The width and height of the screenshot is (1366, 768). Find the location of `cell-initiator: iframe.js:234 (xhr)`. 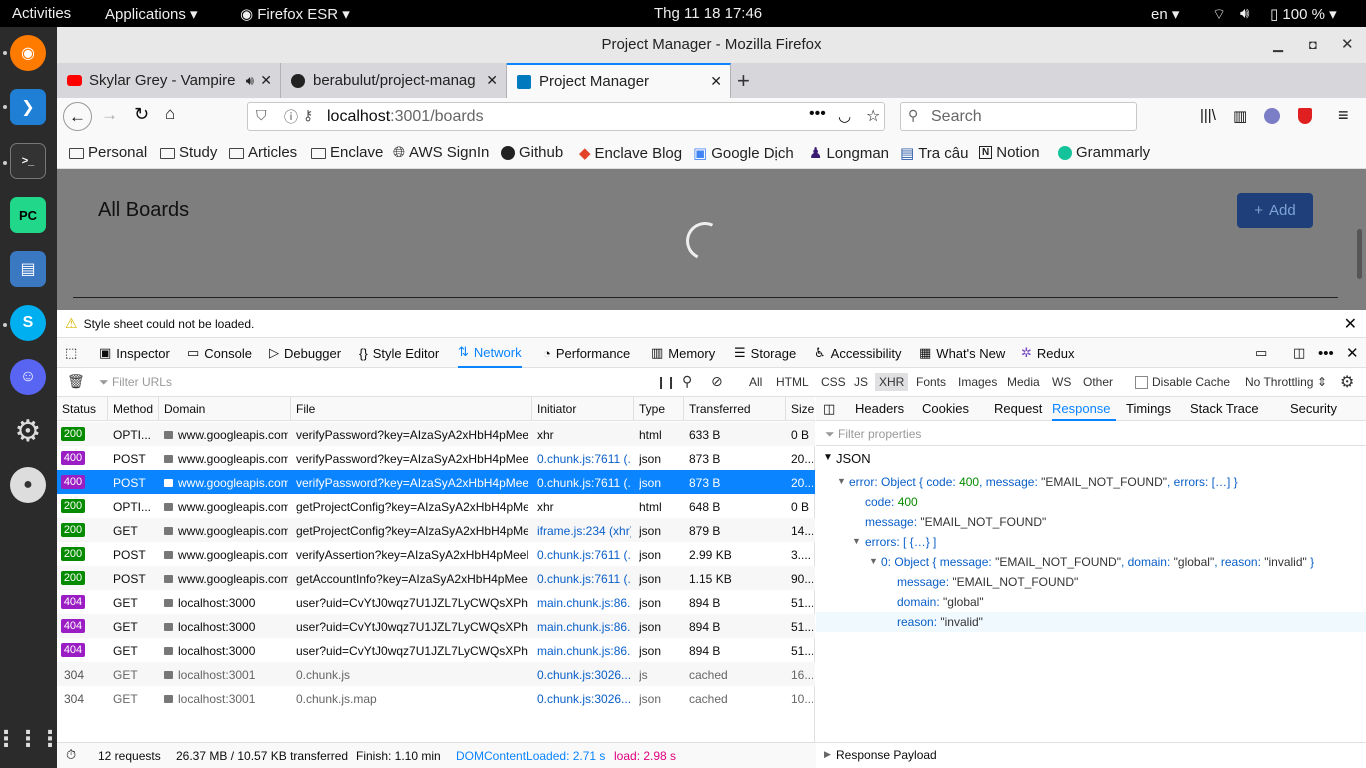

cell-initiator: iframe.js:234 (xhr) is located at coordinates (584, 531).